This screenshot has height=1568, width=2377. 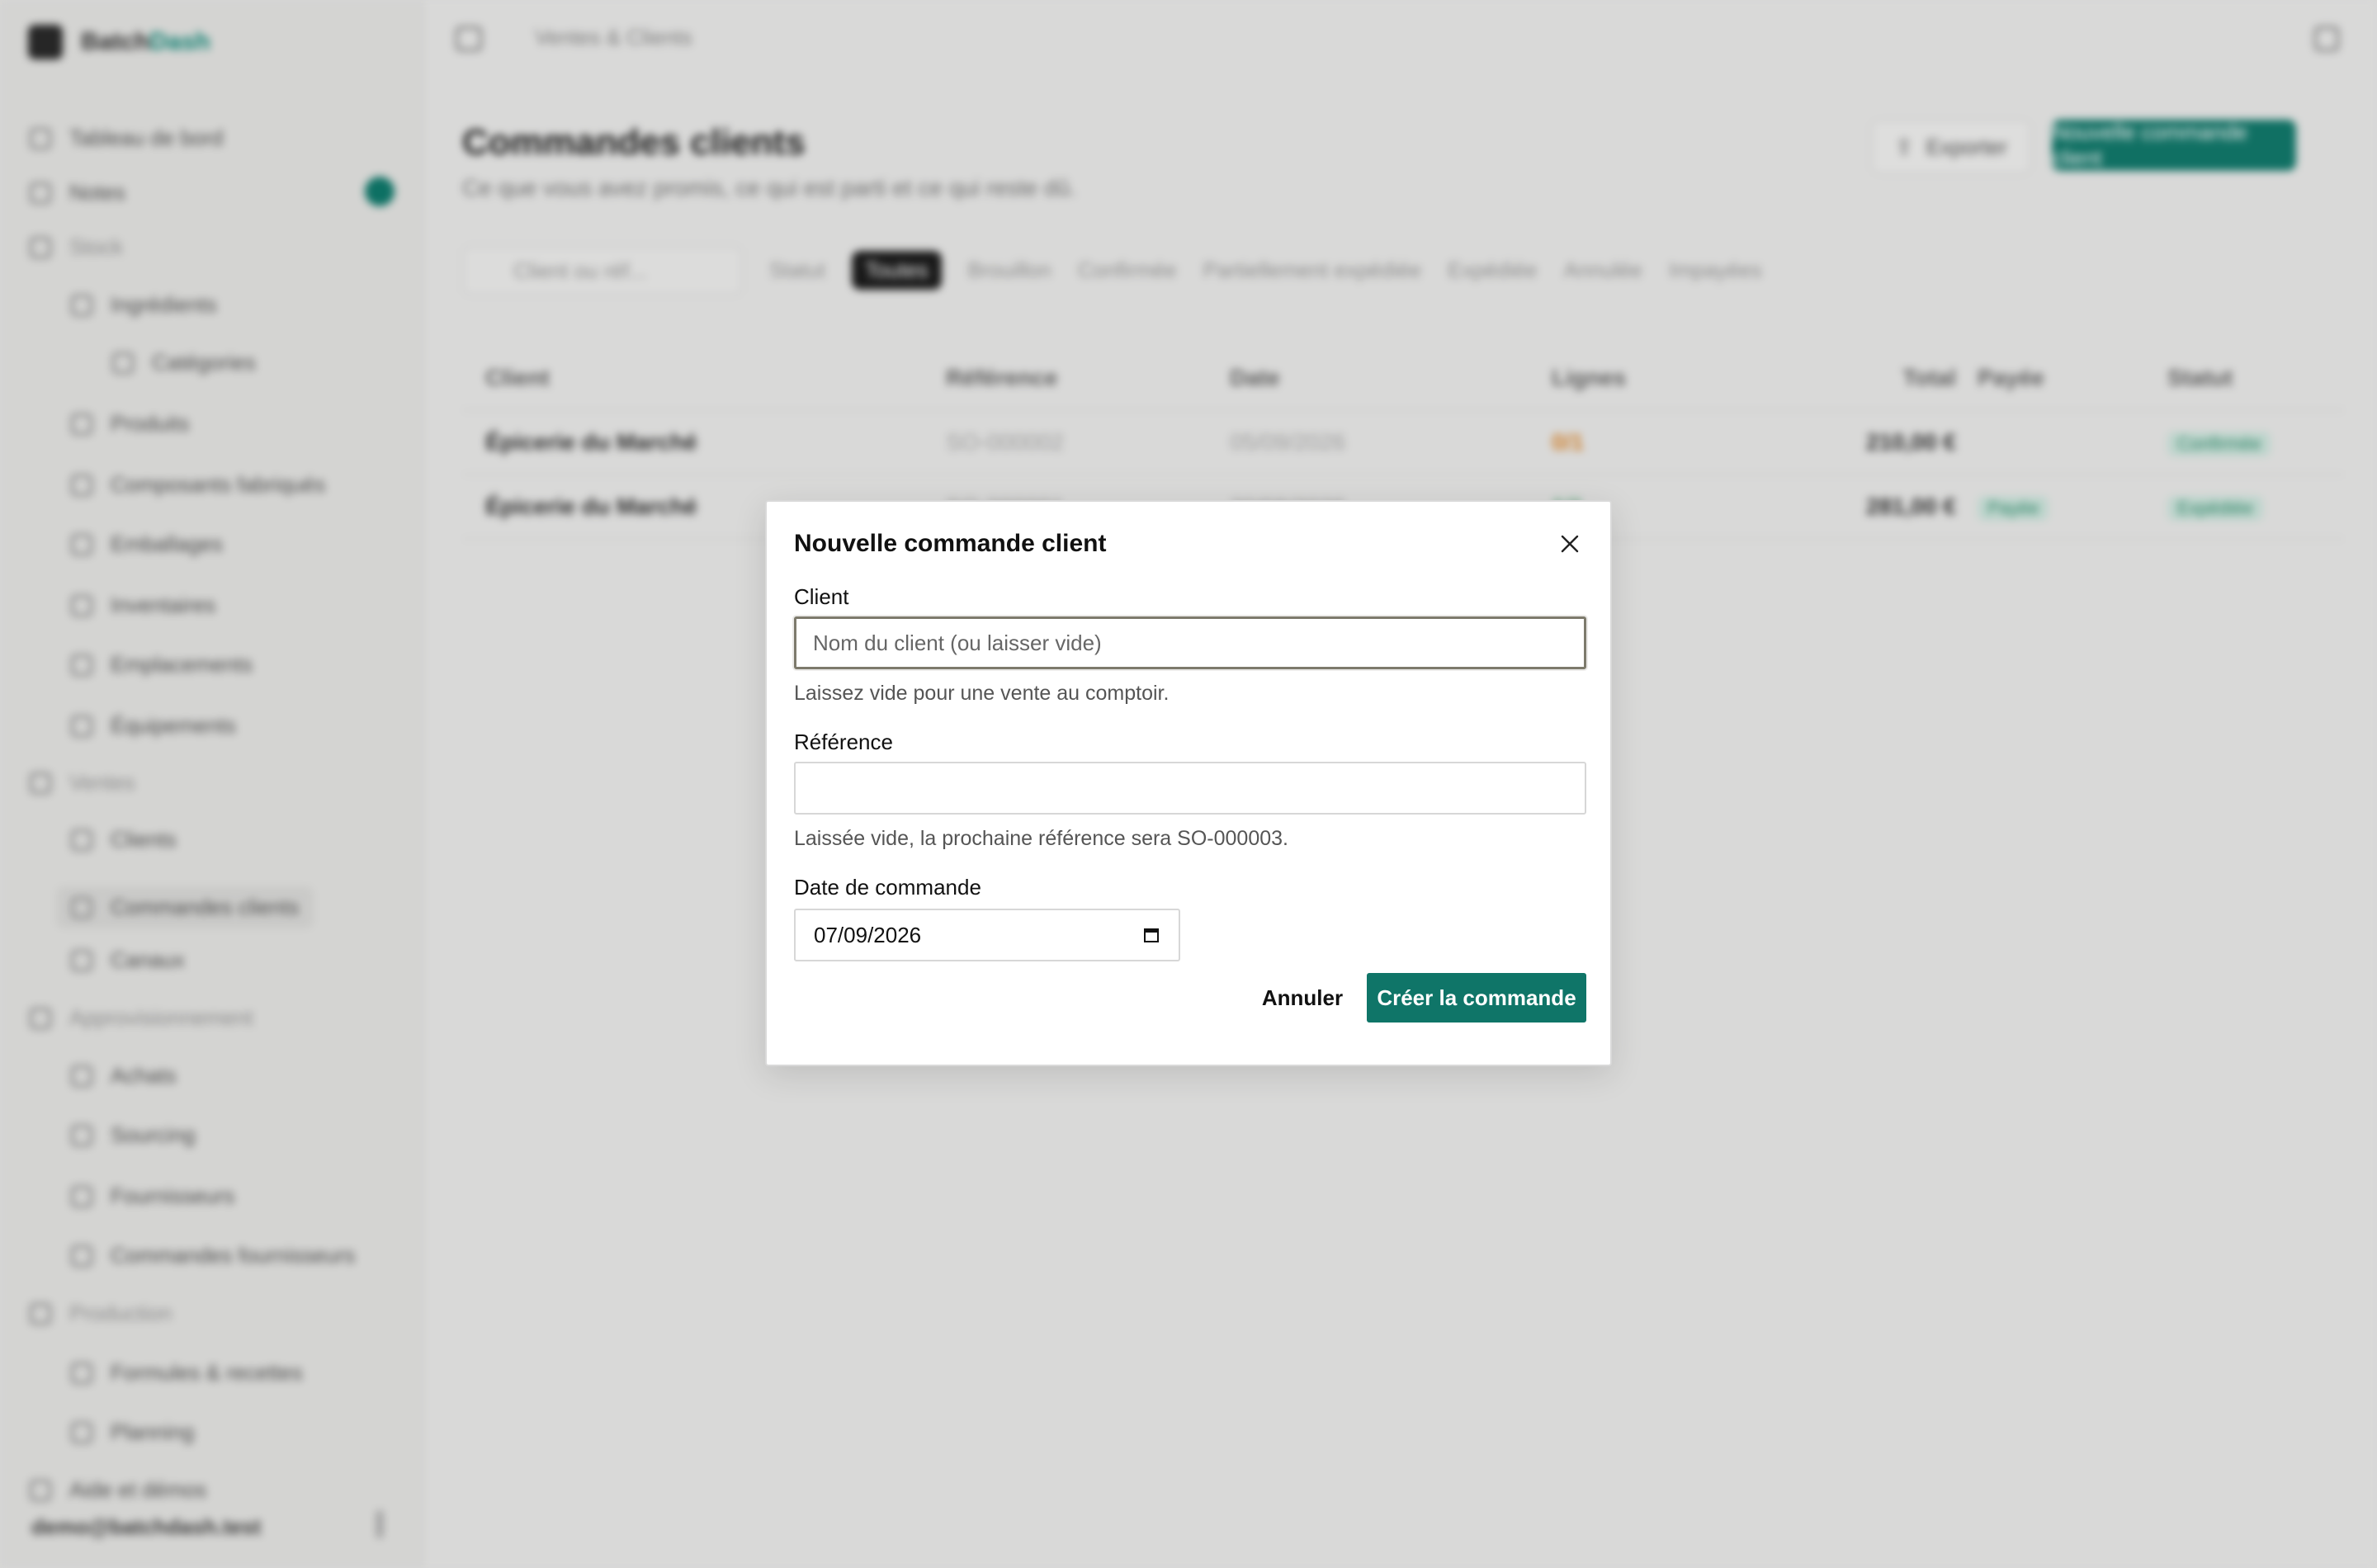 I want to click on client-help: Laissez vide pour une vente au comptoir., so click(x=982, y=693).